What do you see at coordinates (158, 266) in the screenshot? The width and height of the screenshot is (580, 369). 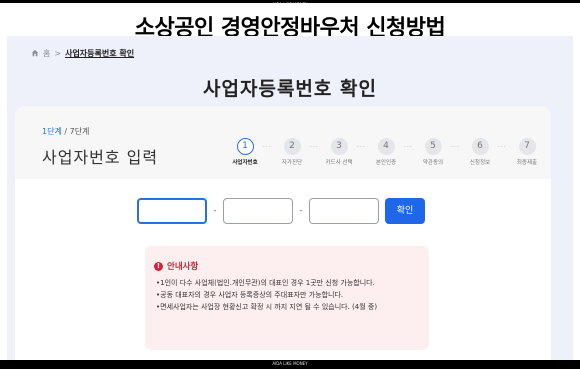 I see `alert-icon: !` at bounding box center [158, 266].